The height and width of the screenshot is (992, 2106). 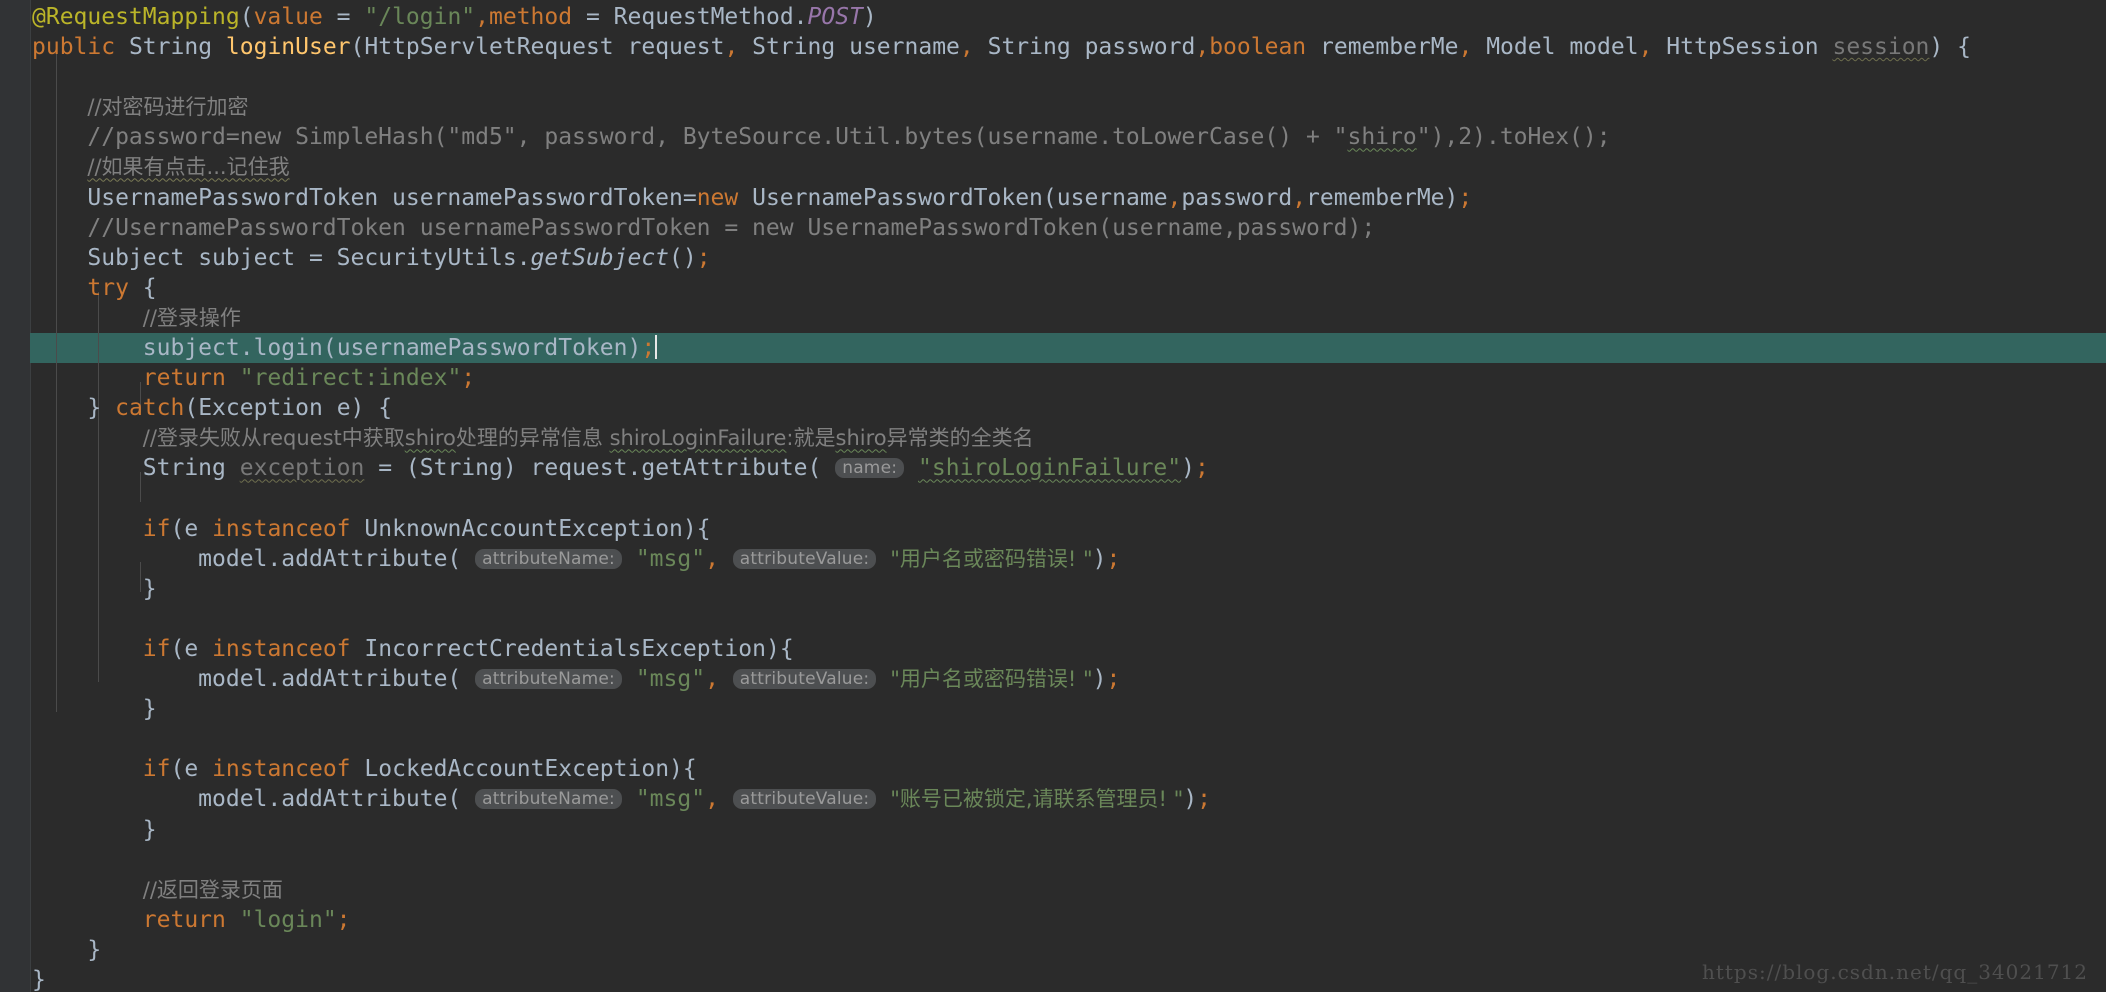 I want to click on inlay-hint-attribute-name-3: attributeName:, so click(x=548, y=799).